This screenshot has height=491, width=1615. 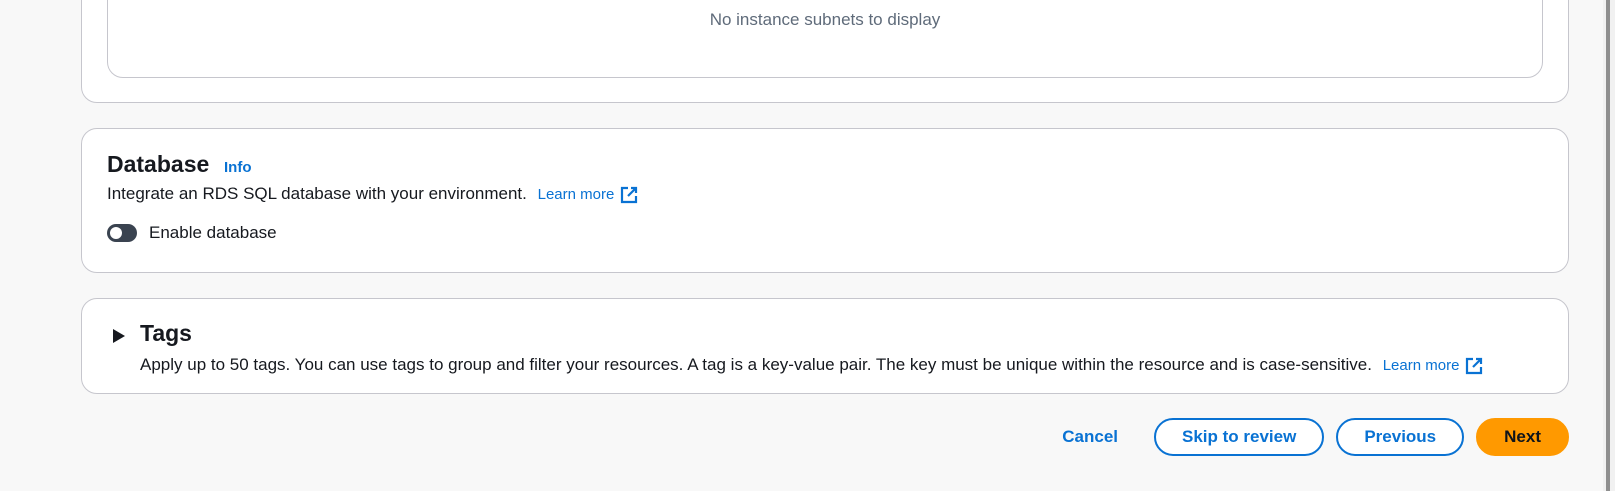 I want to click on enable-database-toggle, so click(x=122, y=233).